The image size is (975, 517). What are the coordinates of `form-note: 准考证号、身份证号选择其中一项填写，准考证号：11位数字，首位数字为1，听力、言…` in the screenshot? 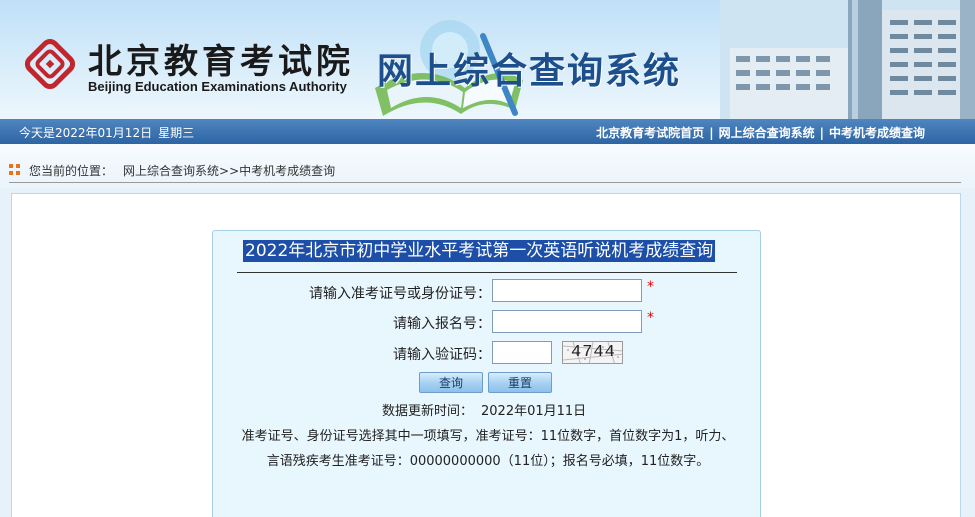 It's located at (488, 449).